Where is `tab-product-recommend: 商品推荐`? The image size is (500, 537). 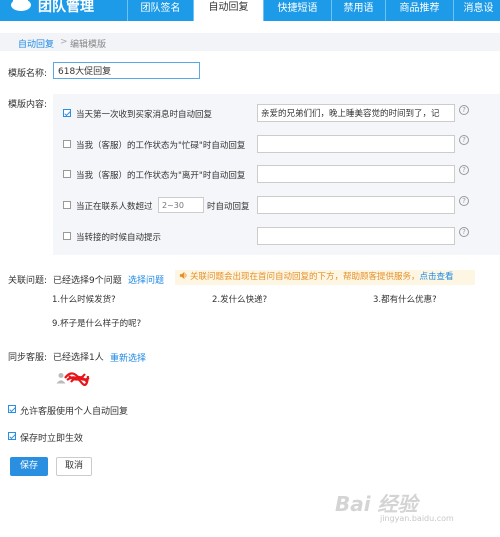 tab-product-recommend: 商品推荐 is located at coordinates (419, 10).